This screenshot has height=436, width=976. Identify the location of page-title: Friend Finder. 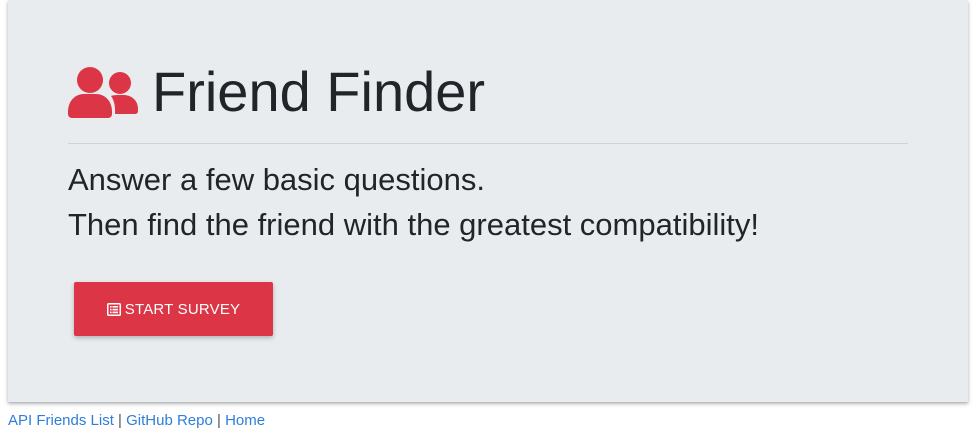
(276, 92).